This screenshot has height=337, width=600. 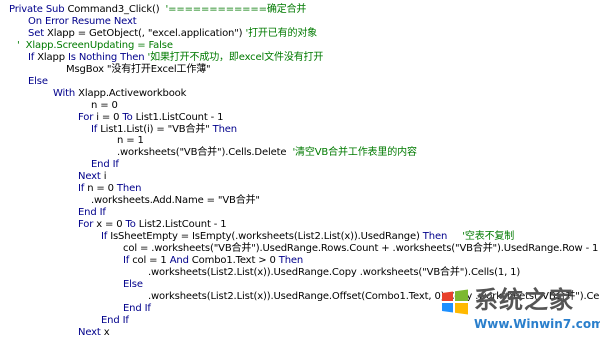 What do you see at coordinates (481, 237) in the screenshot?
I see `code-comment: '空表不复制` at bounding box center [481, 237].